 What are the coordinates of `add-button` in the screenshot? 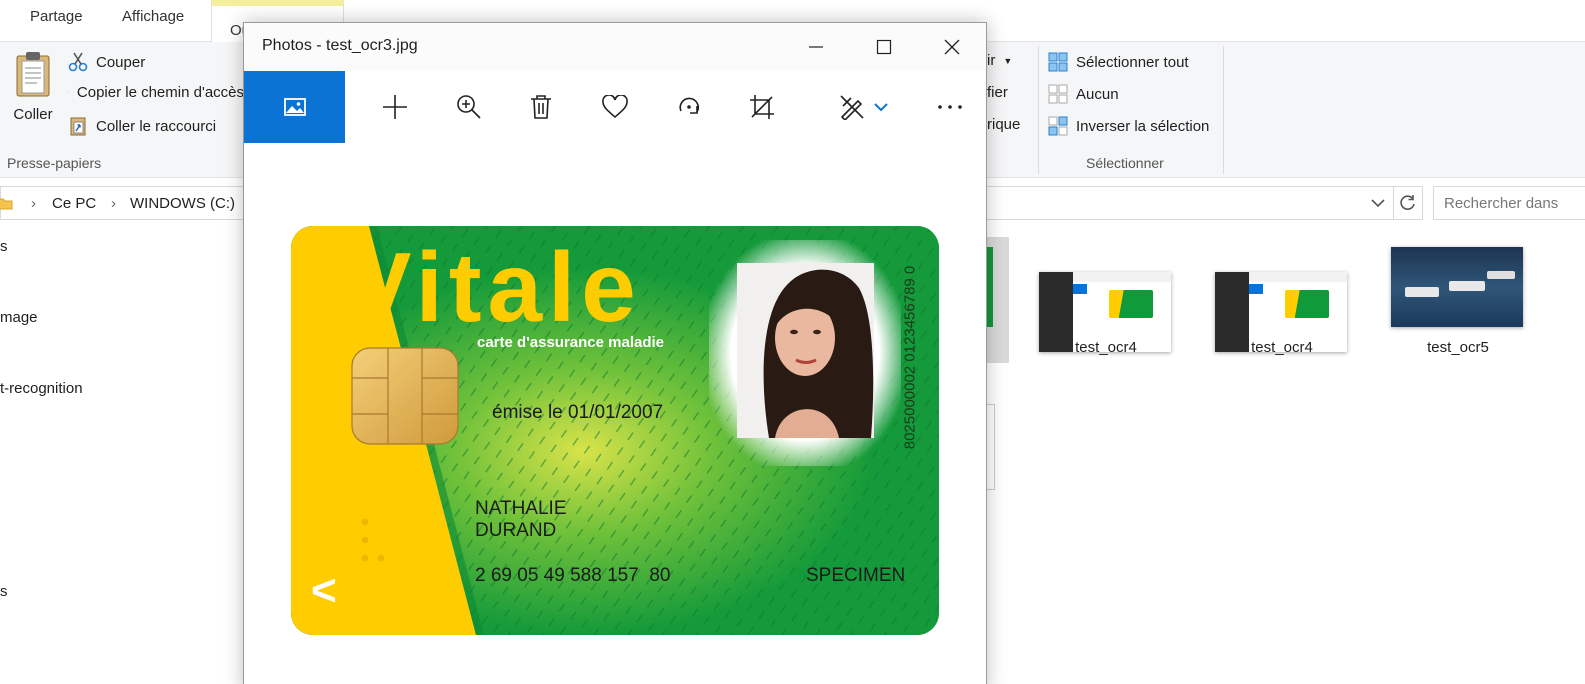 It's located at (395, 107).